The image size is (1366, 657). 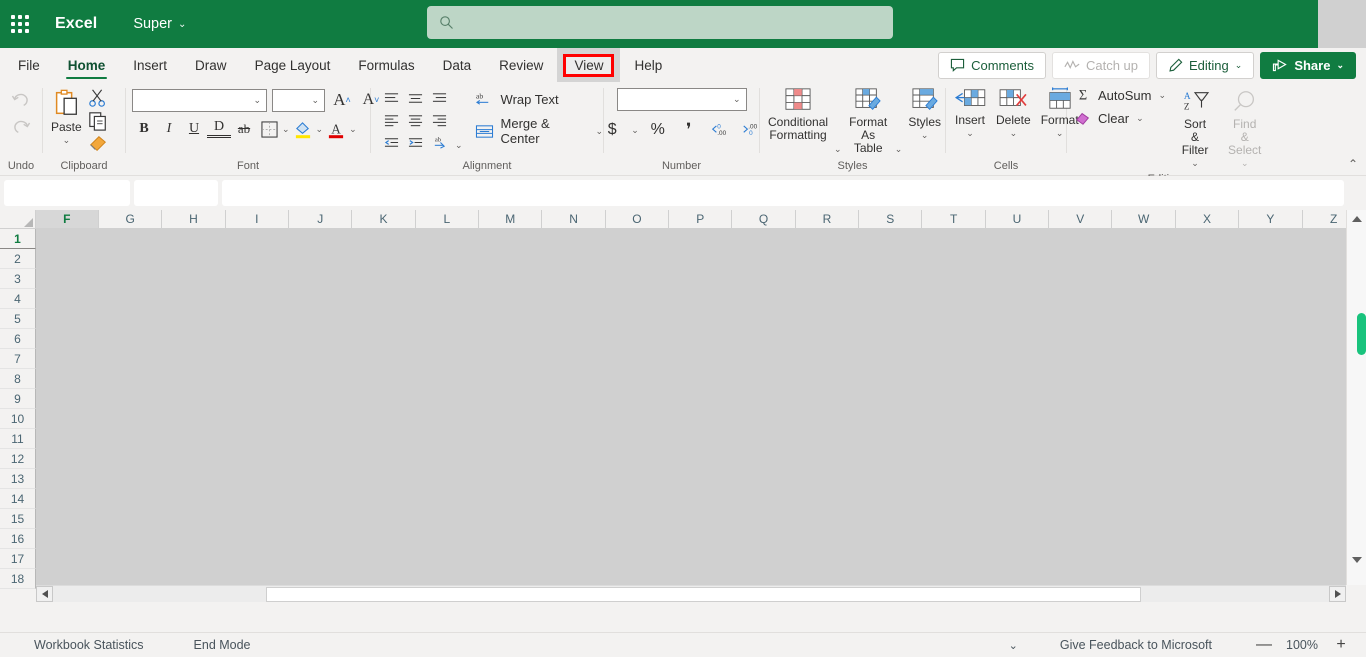 I want to click on scroll-right-button, so click(x=1337, y=594).